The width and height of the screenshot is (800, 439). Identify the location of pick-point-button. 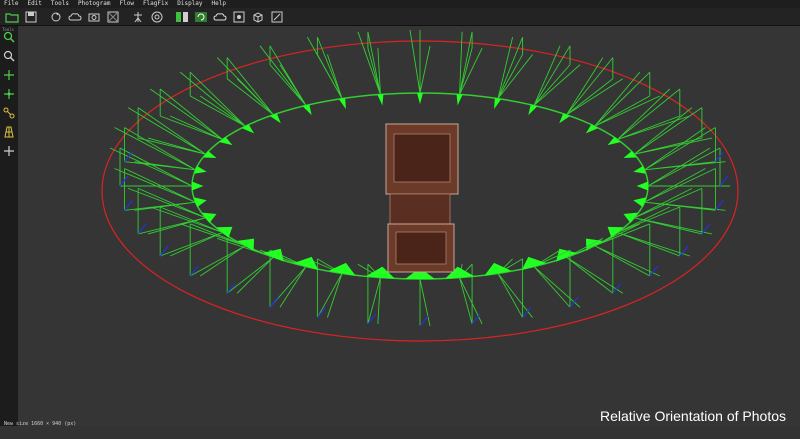
(9, 94).